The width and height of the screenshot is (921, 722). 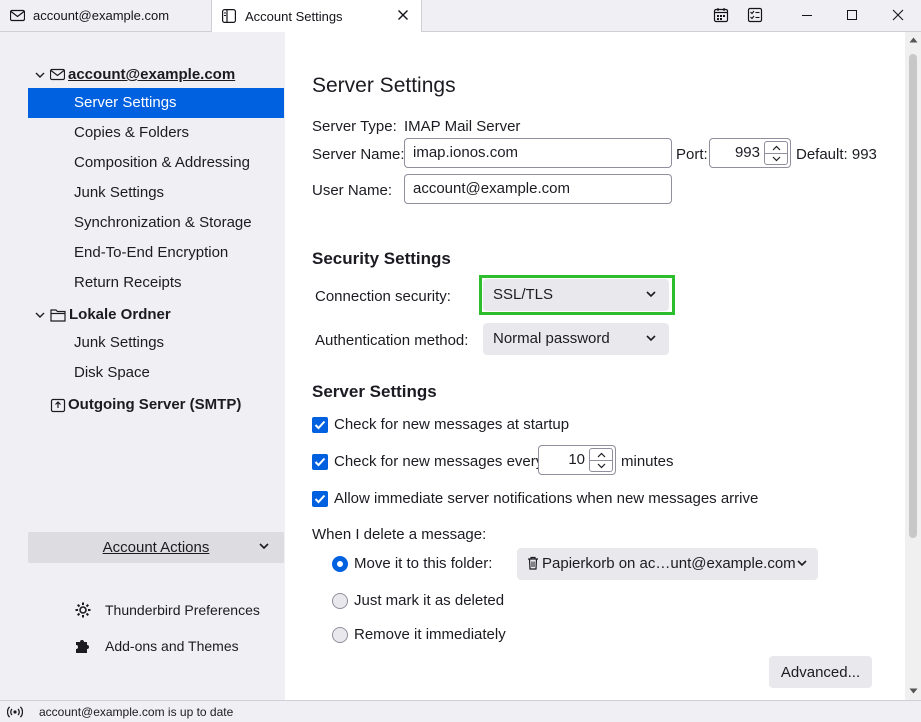 What do you see at coordinates (852, 15) in the screenshot?
I see `maximize-icon` at bounding box center [852, 15].